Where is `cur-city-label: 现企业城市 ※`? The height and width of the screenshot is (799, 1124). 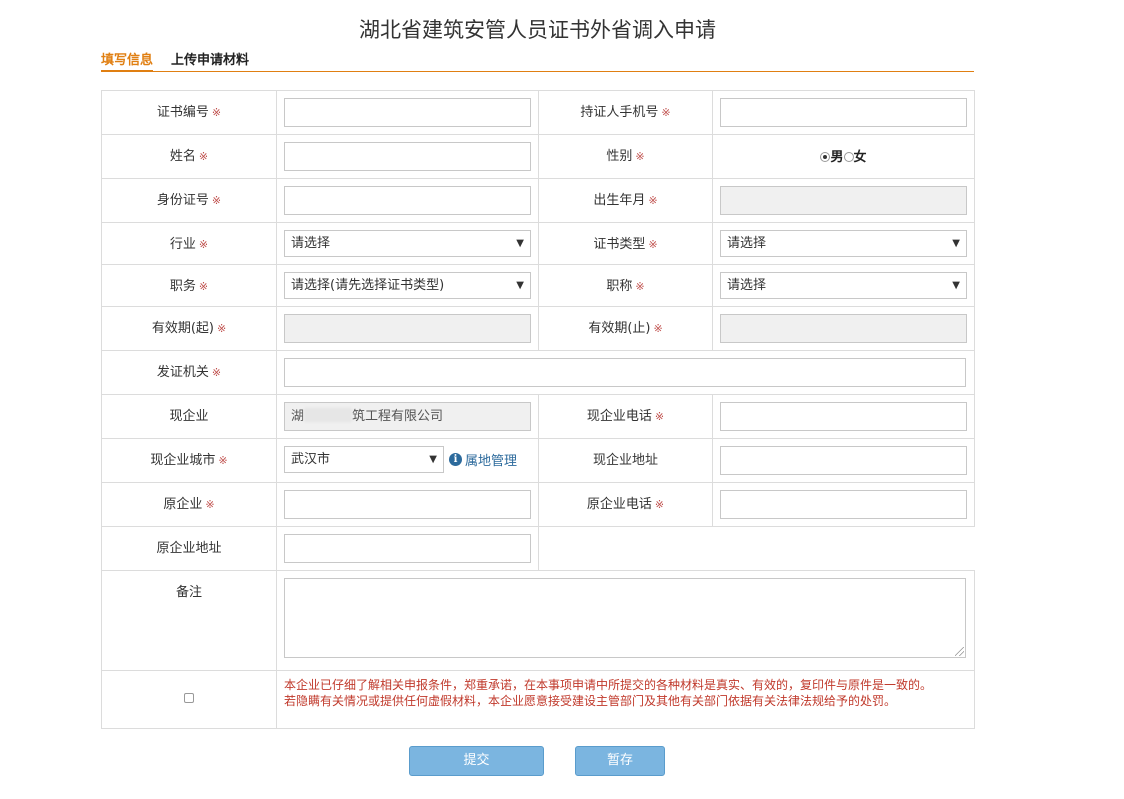 cur-city-label: 现企业城市 ※ is located at coordinates (189, 460).